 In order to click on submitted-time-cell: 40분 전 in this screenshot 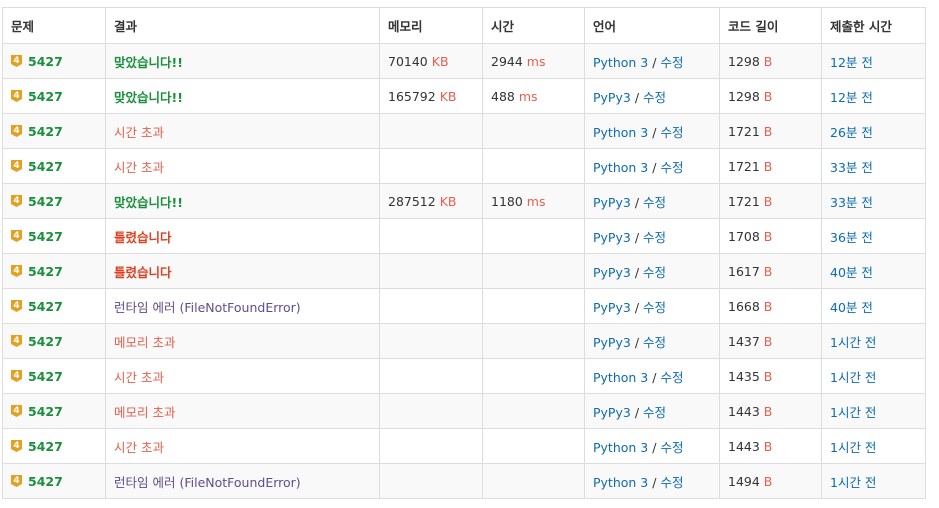, I will do `click(873, 306)`.